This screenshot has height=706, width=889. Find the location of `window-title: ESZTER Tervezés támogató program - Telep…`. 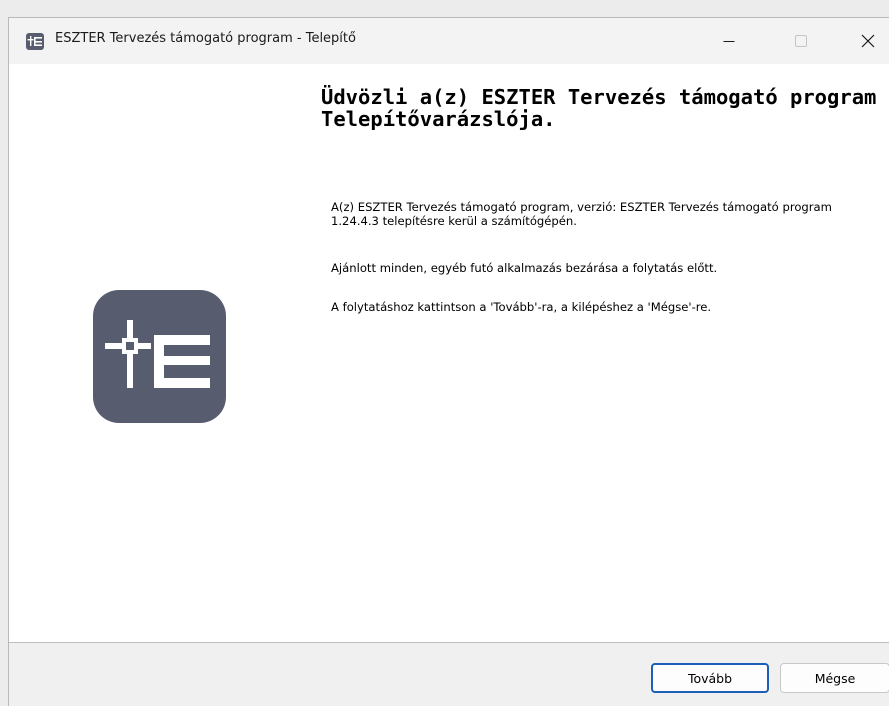

window-title: ESZTER Tervezés támogató program - Telep… is located at coordinates (205, 38).